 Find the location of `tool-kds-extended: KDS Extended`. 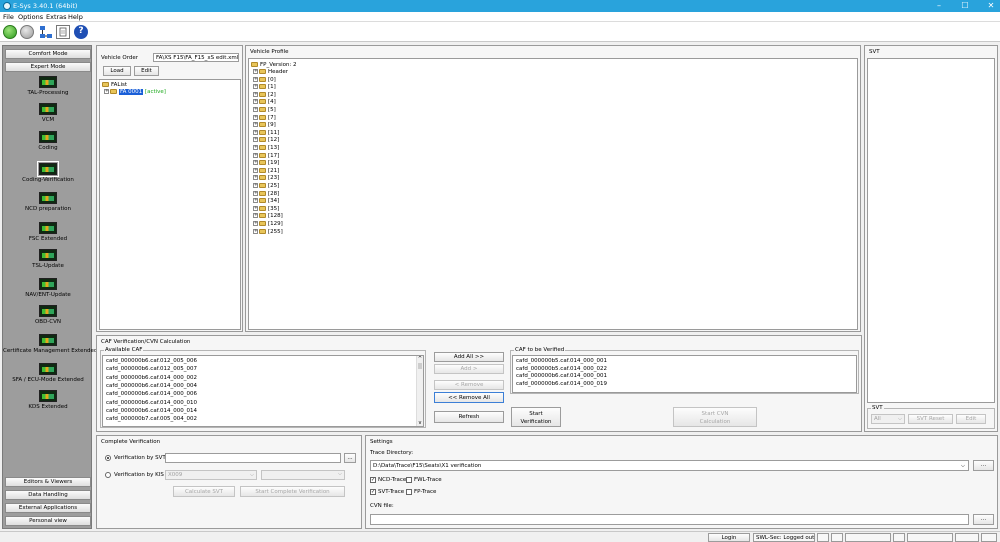

tool-kds-extended: KDS Extended is located at coordinates (48, 400).